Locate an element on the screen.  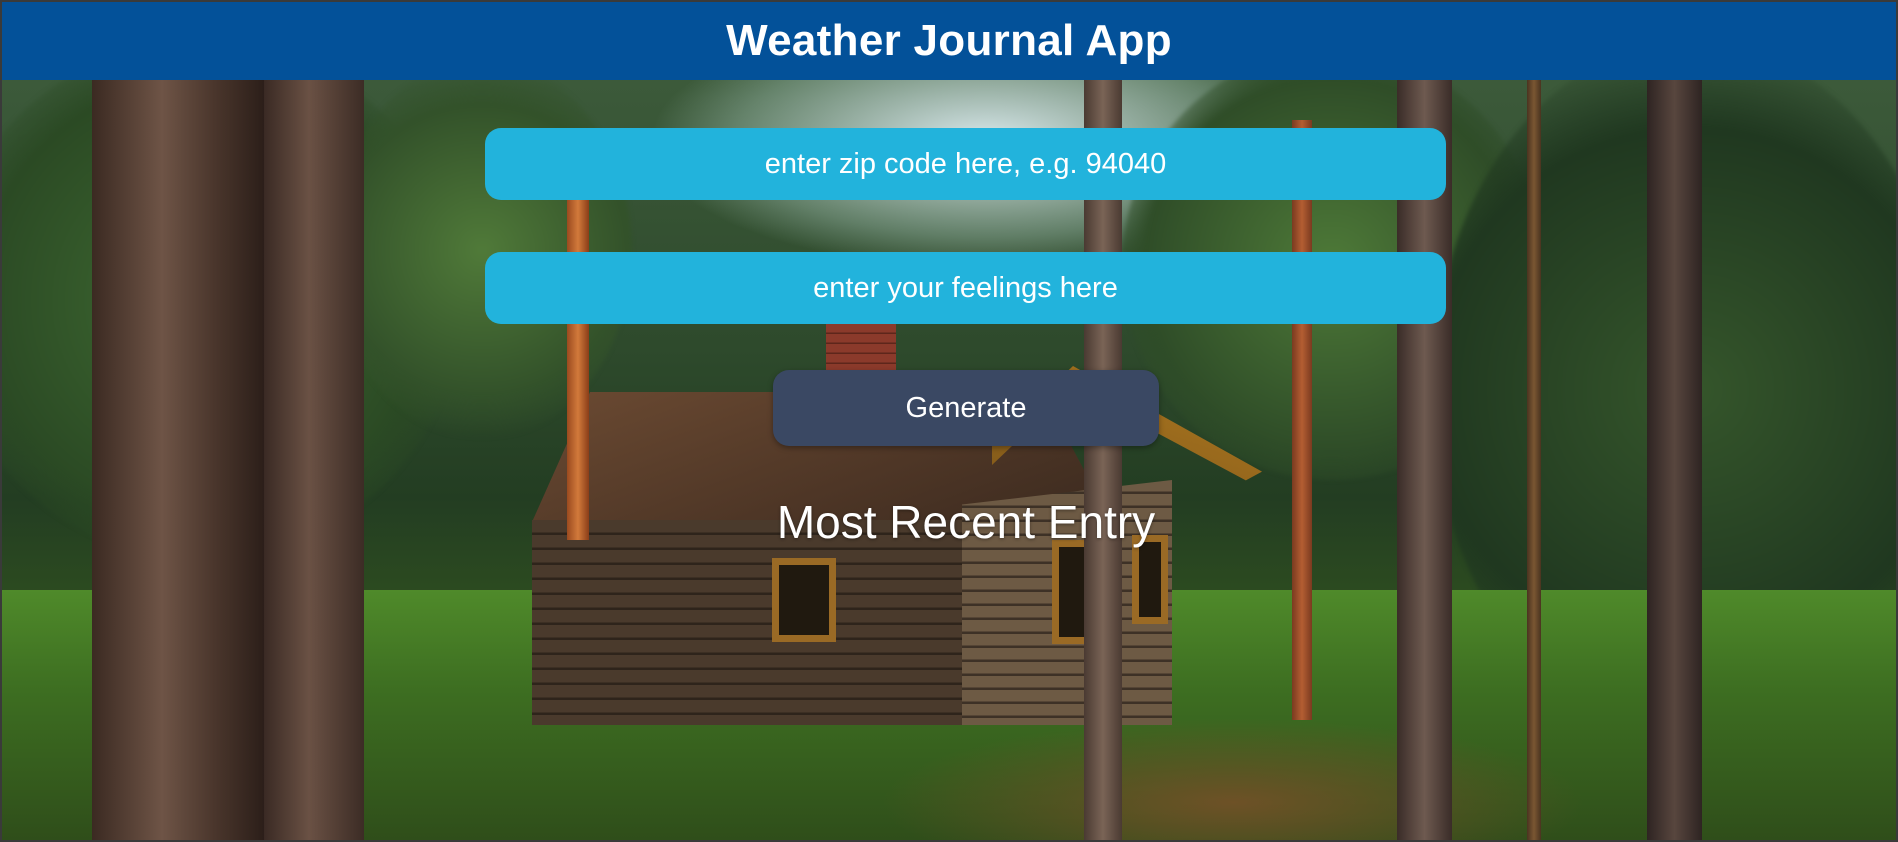
feelings-input is located at coordinates (965, 288).